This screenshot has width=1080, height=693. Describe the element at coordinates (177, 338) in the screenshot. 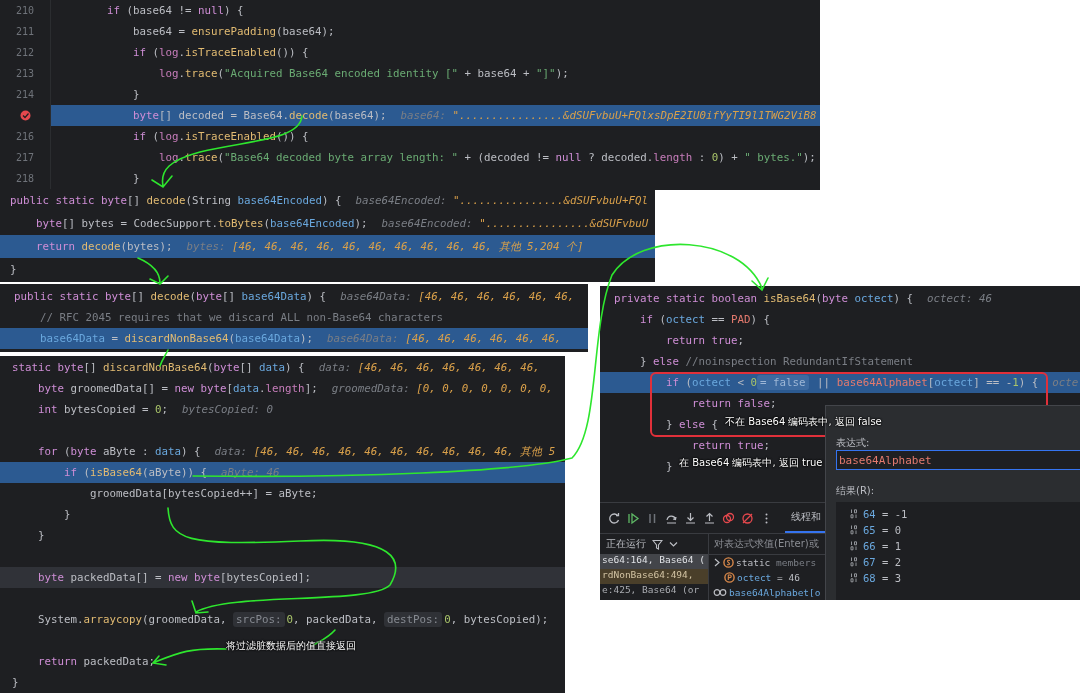

I see `code-text: base64Data = discardNonBase64(base64Data);` at that location.